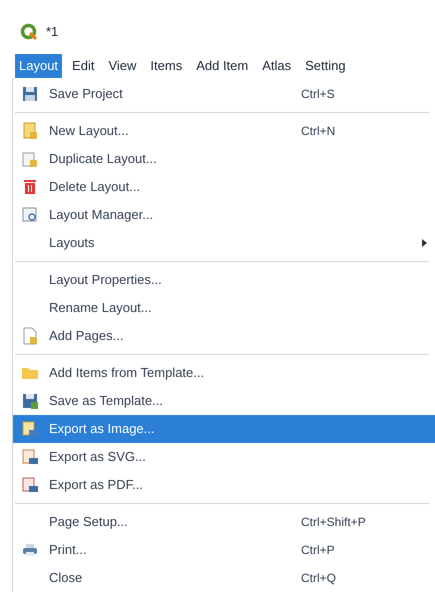 Image resolution: width=435 pixels, height=596 pixels. I want to click on submenu-arrow-icon, so click(424, 243).